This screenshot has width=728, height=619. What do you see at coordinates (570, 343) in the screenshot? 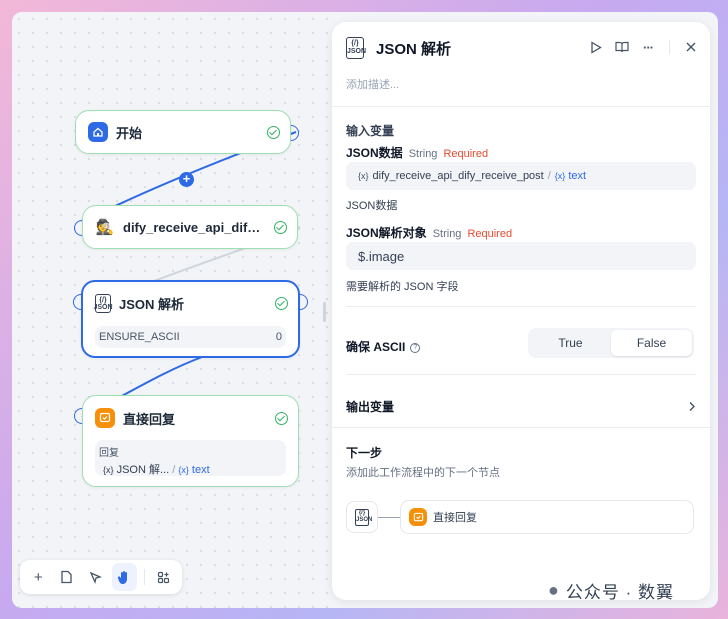
I see `option-true: True` at bounding box center [570, 343].